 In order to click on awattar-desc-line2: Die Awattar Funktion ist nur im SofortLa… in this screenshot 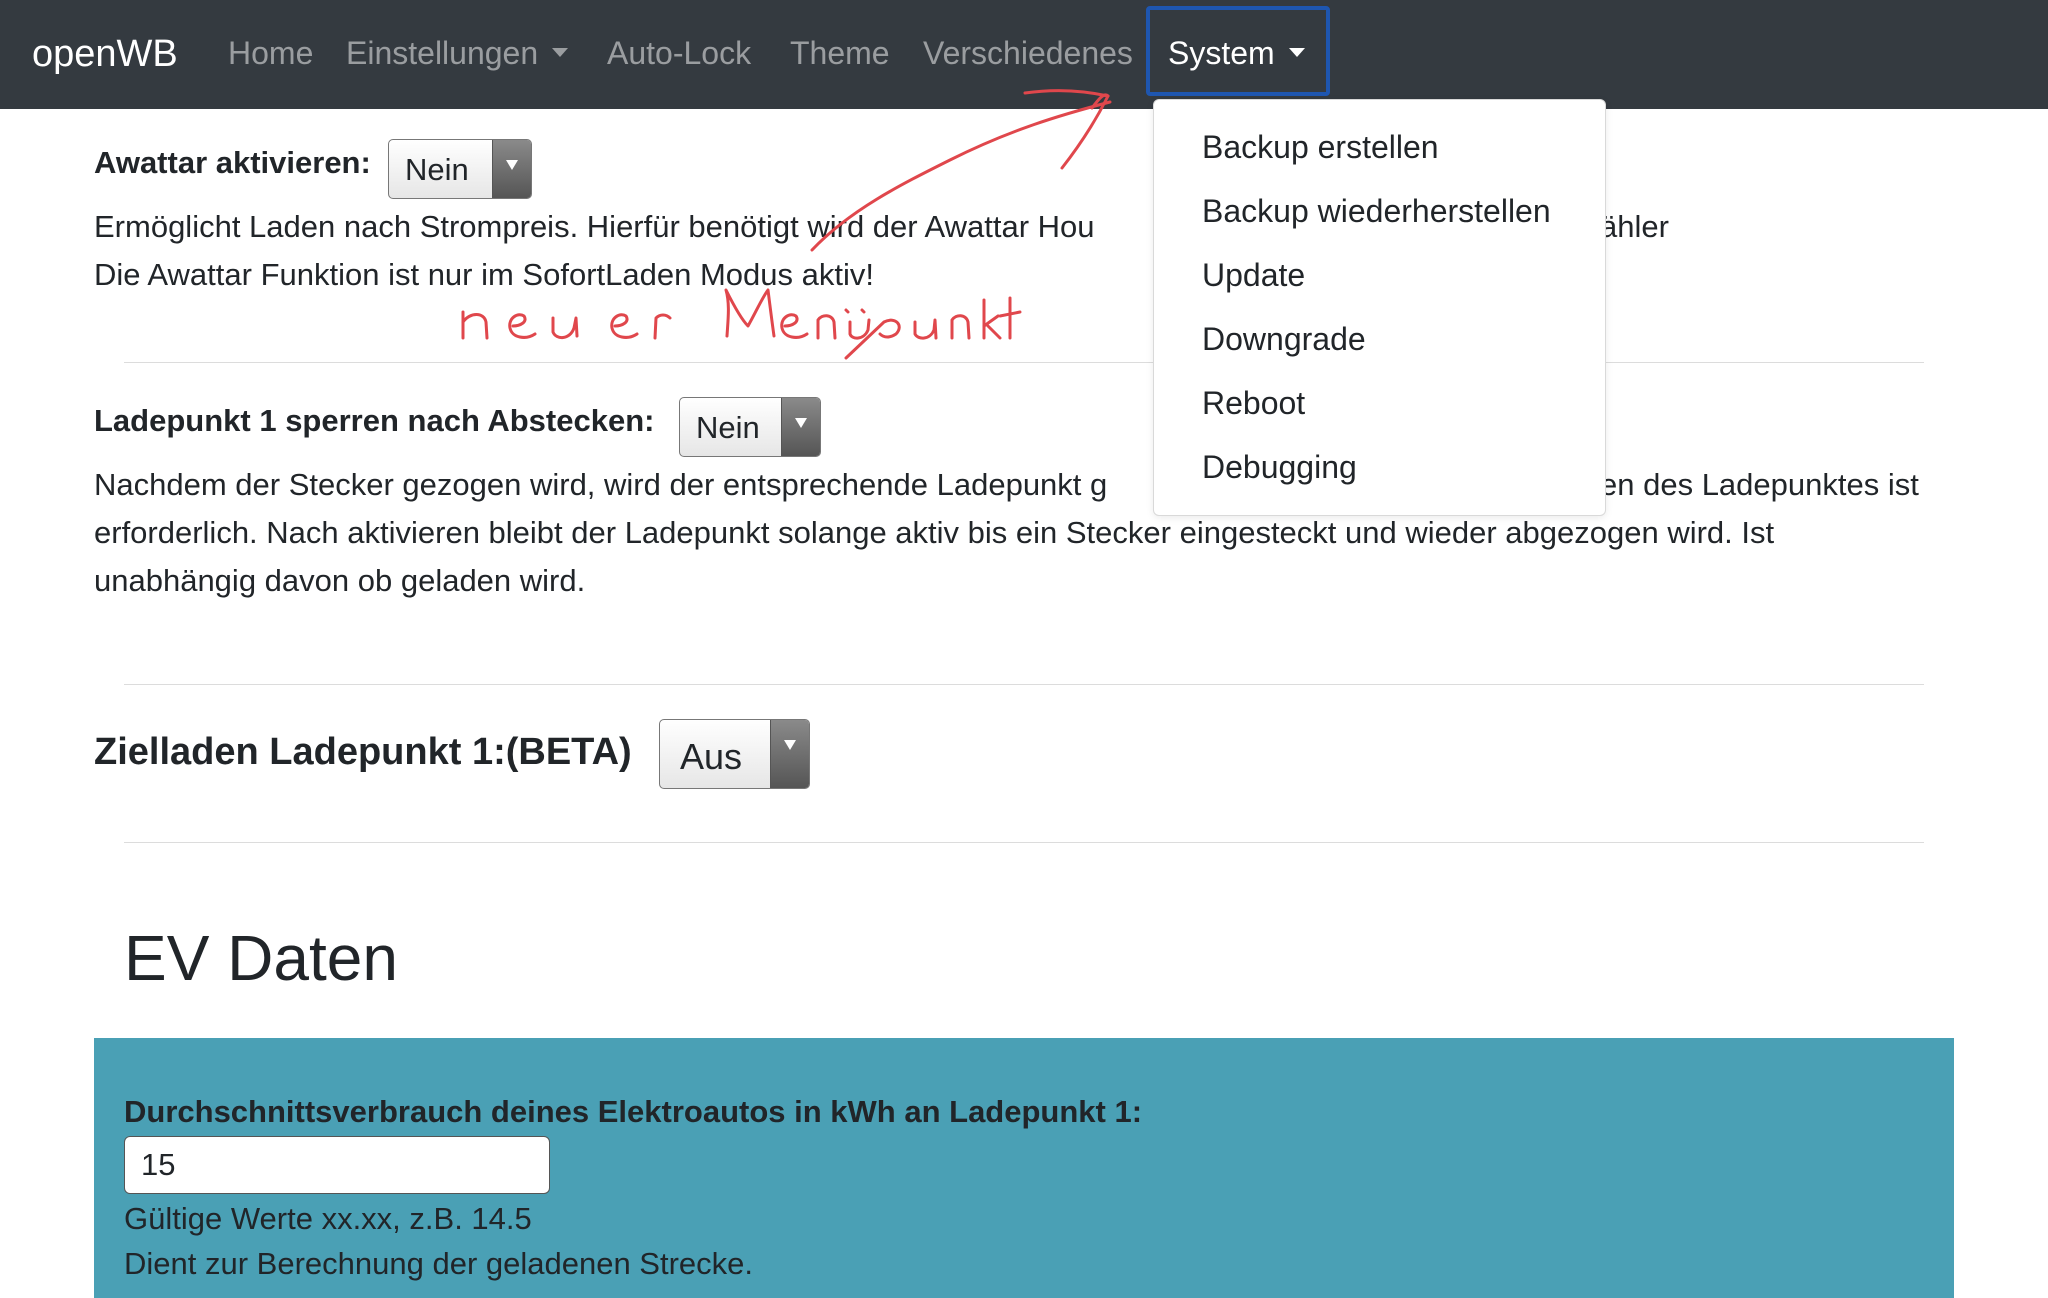, I will do `click(484, 274)`.